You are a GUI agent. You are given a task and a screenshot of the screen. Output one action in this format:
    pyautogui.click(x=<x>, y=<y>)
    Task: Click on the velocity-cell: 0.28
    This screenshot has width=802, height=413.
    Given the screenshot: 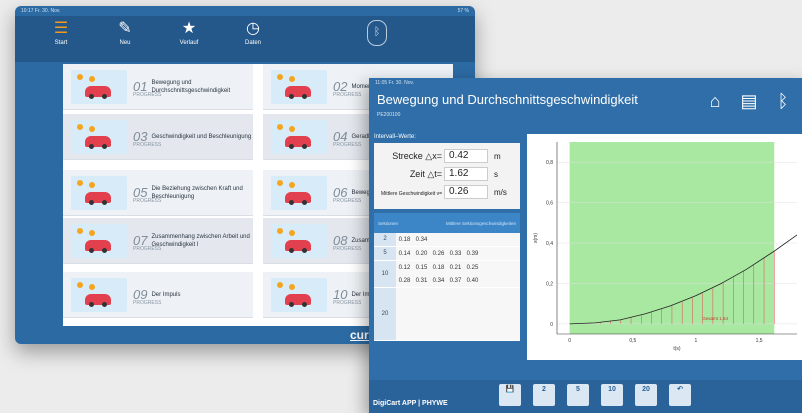 What is the action you would take?
    pyautogui.click(x=404, y=280)
    